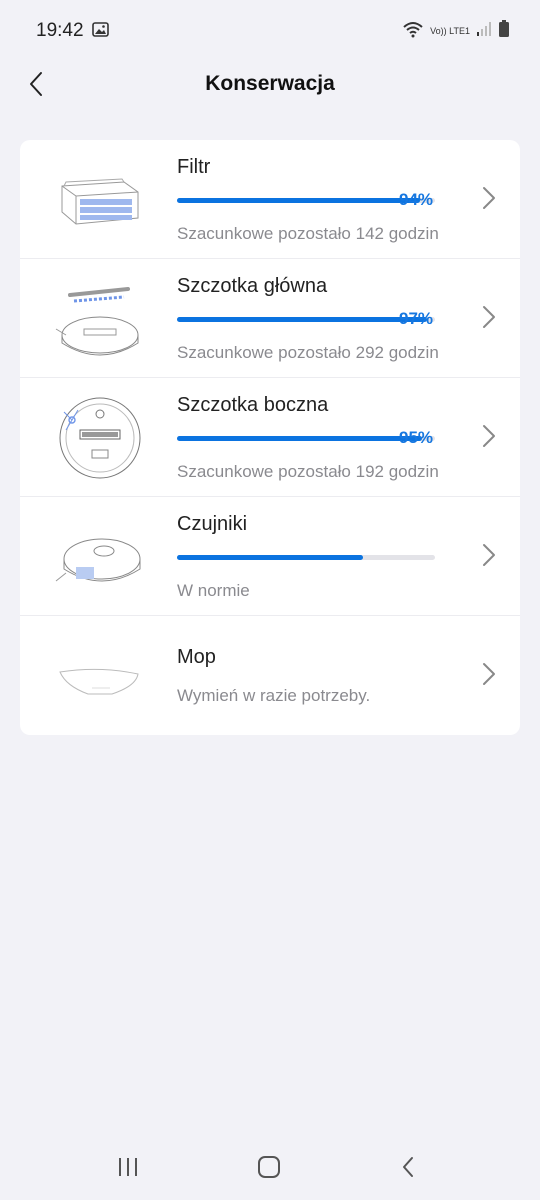  Describe the element at coordinates (308, 352) in the screenshot. I see `item-subtitle: Szacunkowe pozostało 292 godzin` at that location.